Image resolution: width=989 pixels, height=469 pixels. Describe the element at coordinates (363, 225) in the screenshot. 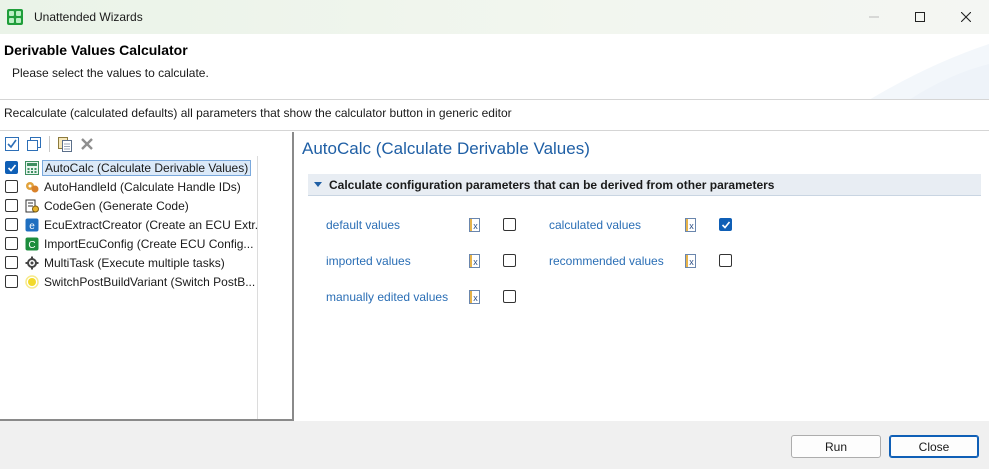

I see `default-values-label: default values` at that location.